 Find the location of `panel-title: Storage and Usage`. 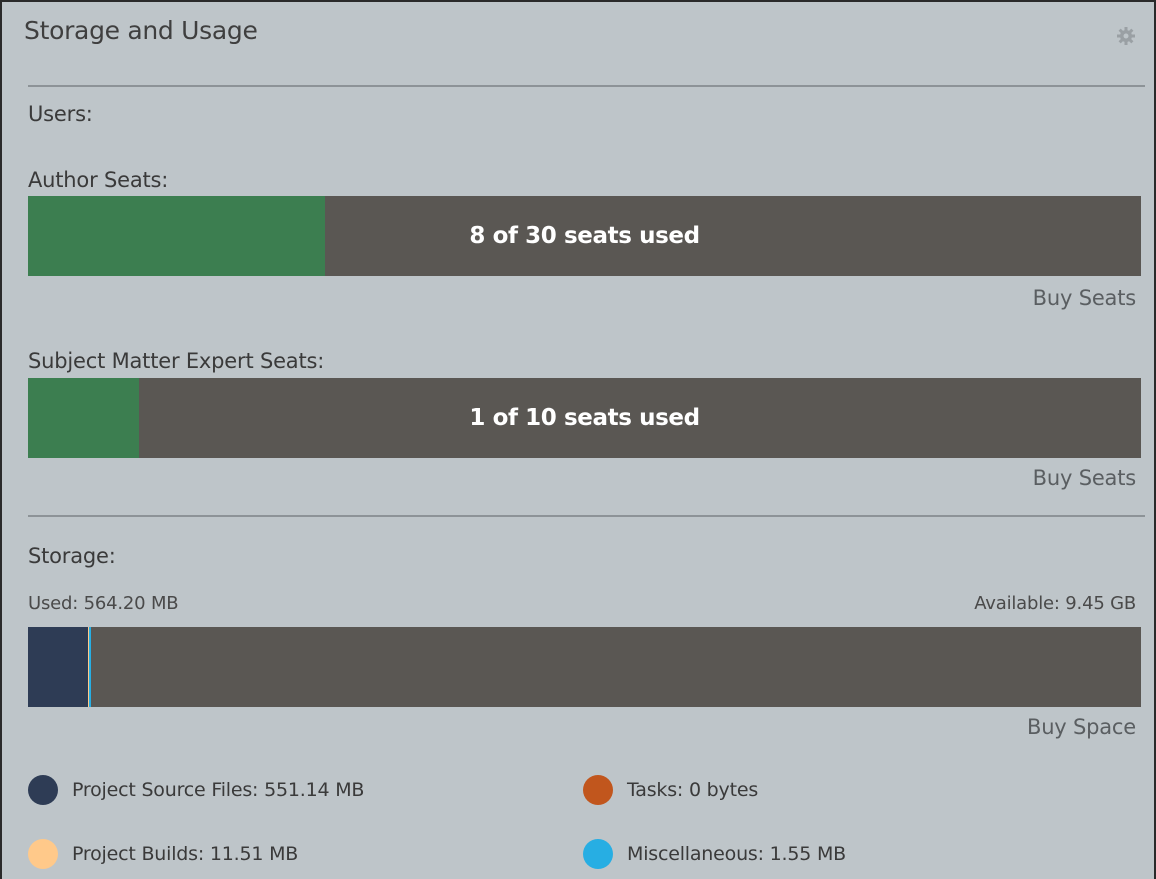

panel-title: Storage and Usage is located at coordinates (141, 30).